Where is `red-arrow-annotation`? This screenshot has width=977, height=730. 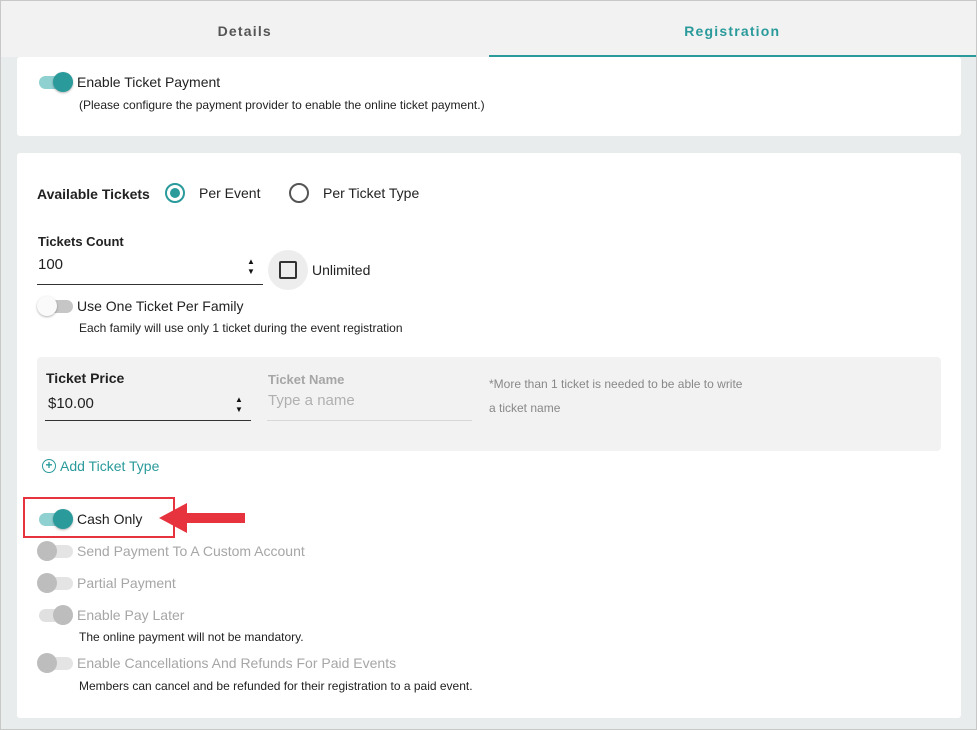
red-arrow-annotation is located at coordinates (202, 518).